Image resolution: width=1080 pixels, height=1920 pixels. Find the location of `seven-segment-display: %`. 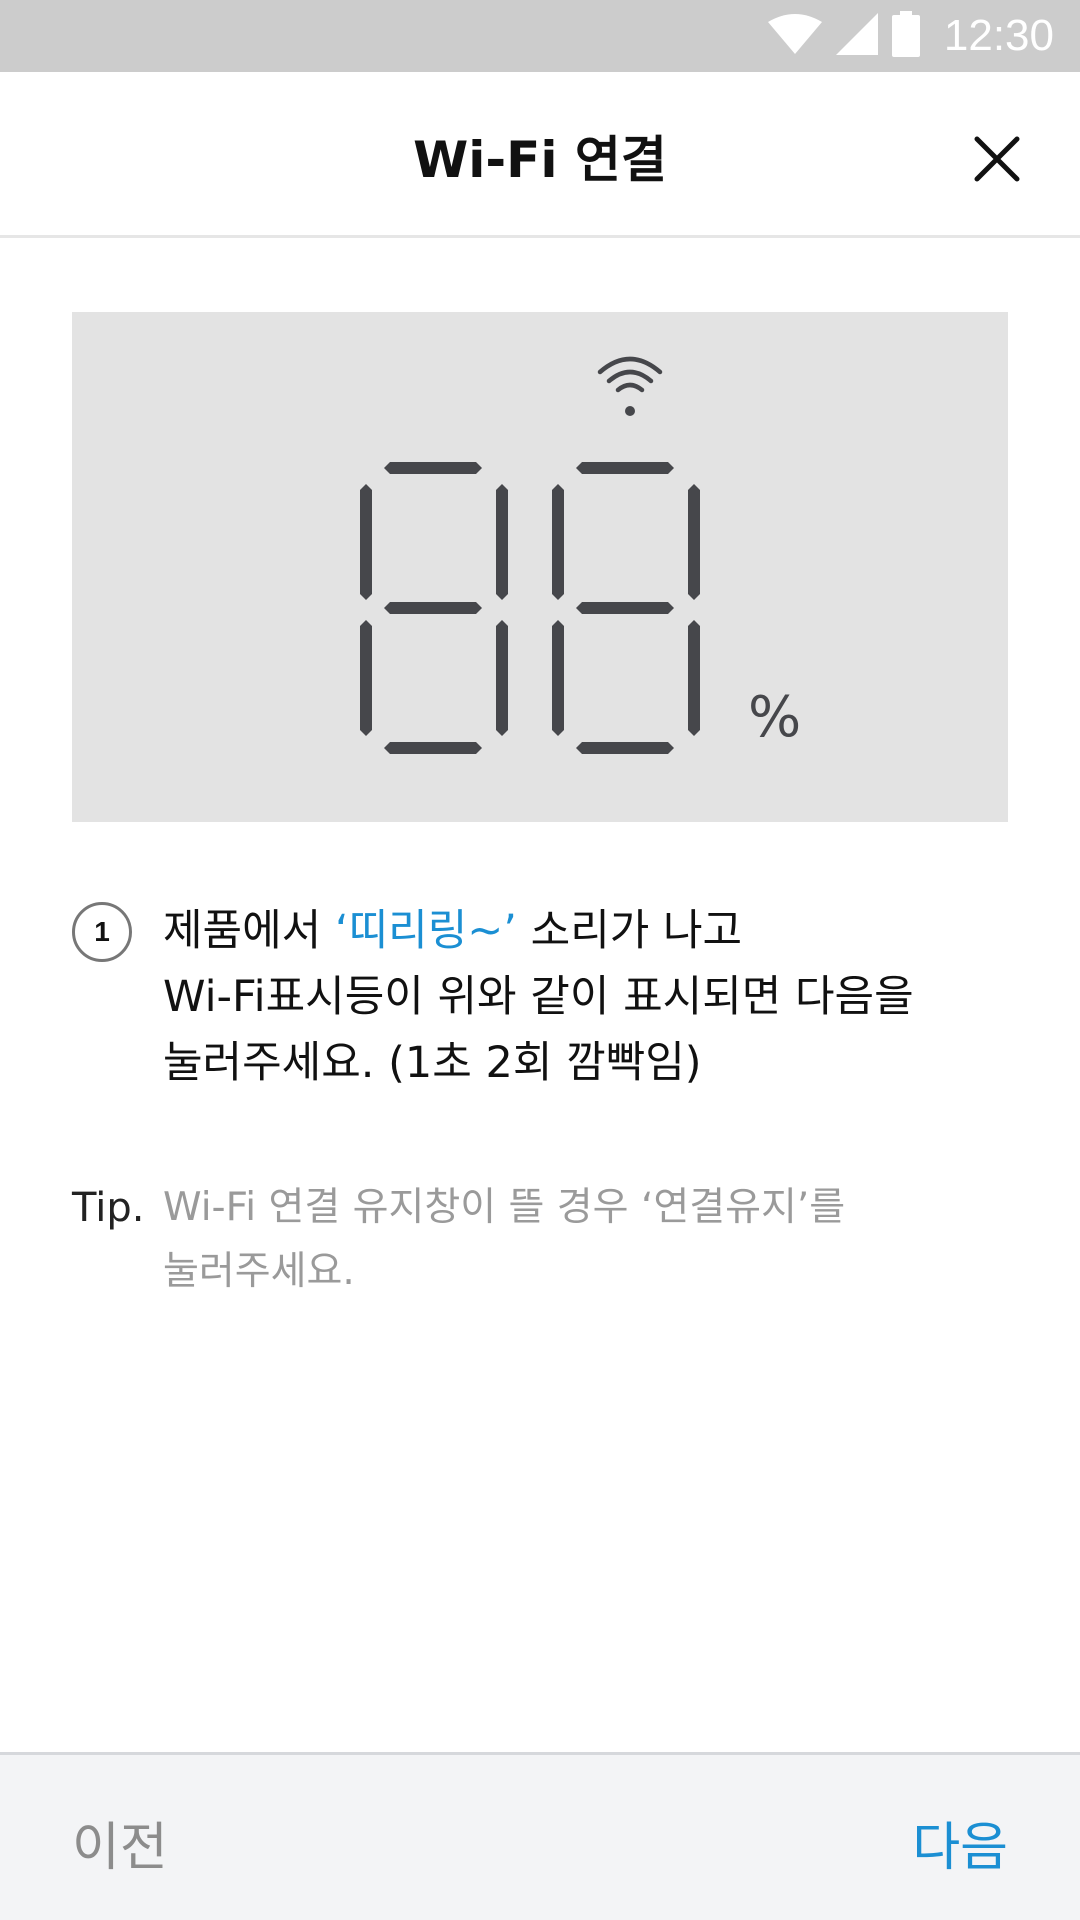

seven-segment-display: % is located at coordinates (580, 555).